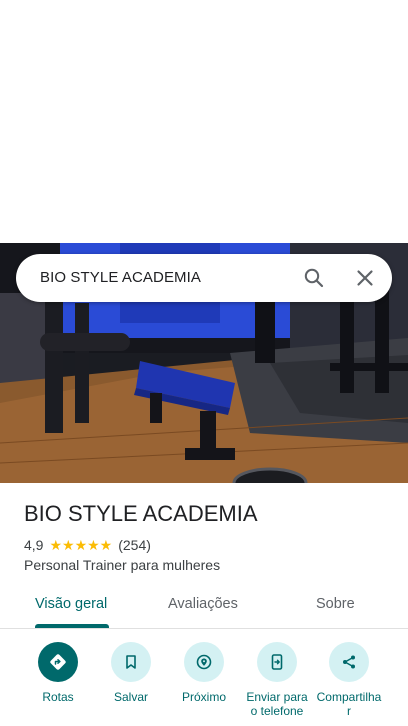  I want to click on directions-button: Rotas, so click(58, 673).